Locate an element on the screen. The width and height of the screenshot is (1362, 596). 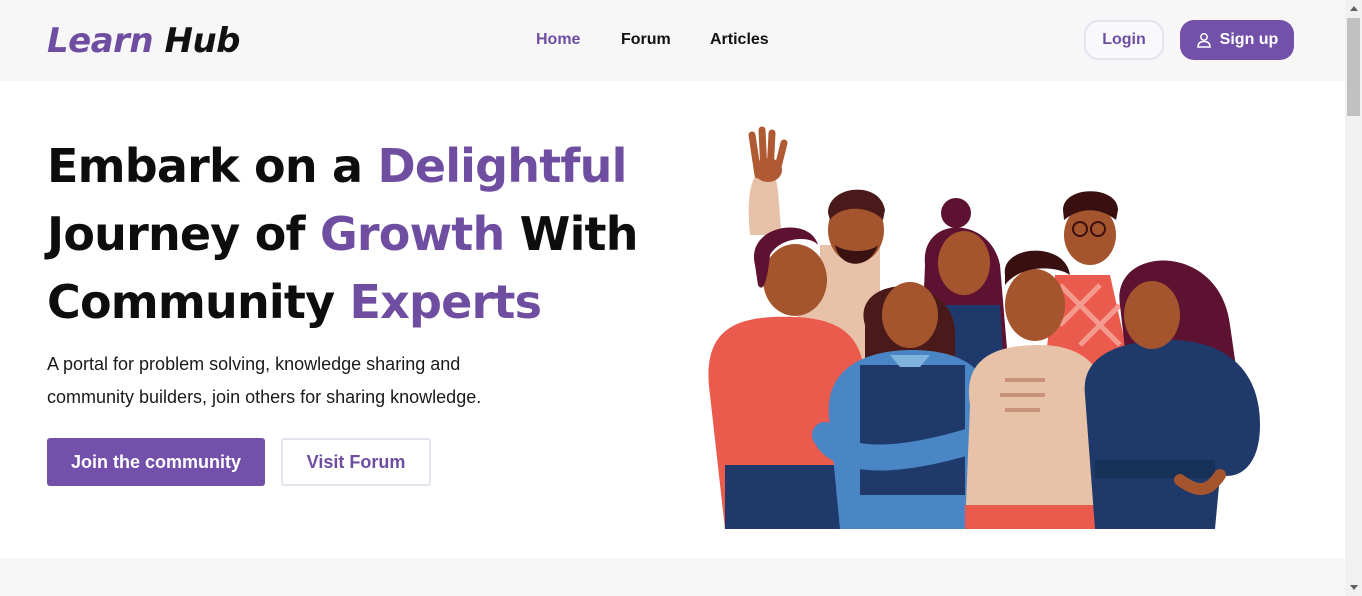
visit-forum-button: Visit Forum is located at coordinates (356, 462).